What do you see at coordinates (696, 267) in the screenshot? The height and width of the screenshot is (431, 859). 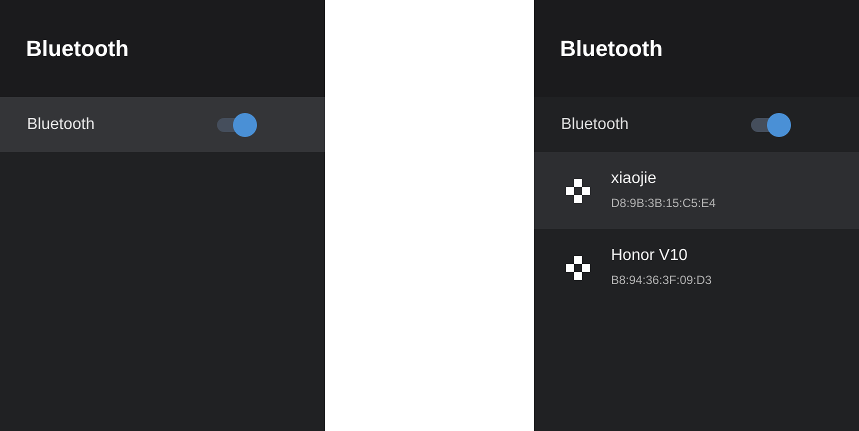 I see `device-row: Honor V10 B8:94:36:3F:09:D3` at bounding box center [696, 267].